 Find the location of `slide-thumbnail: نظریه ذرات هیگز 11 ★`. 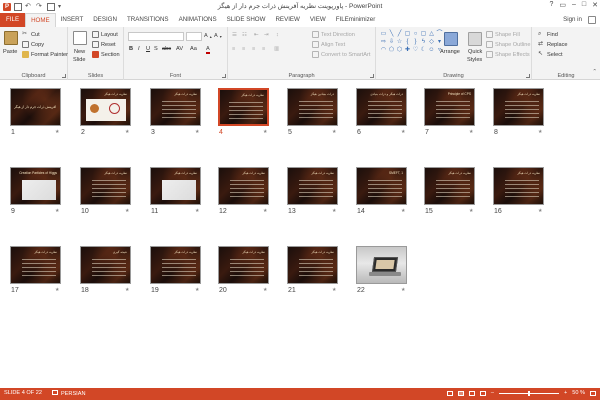

slide-thumbnail: نظریه ذرات هیگز 11 ★ is located at coordinates (175, 191).